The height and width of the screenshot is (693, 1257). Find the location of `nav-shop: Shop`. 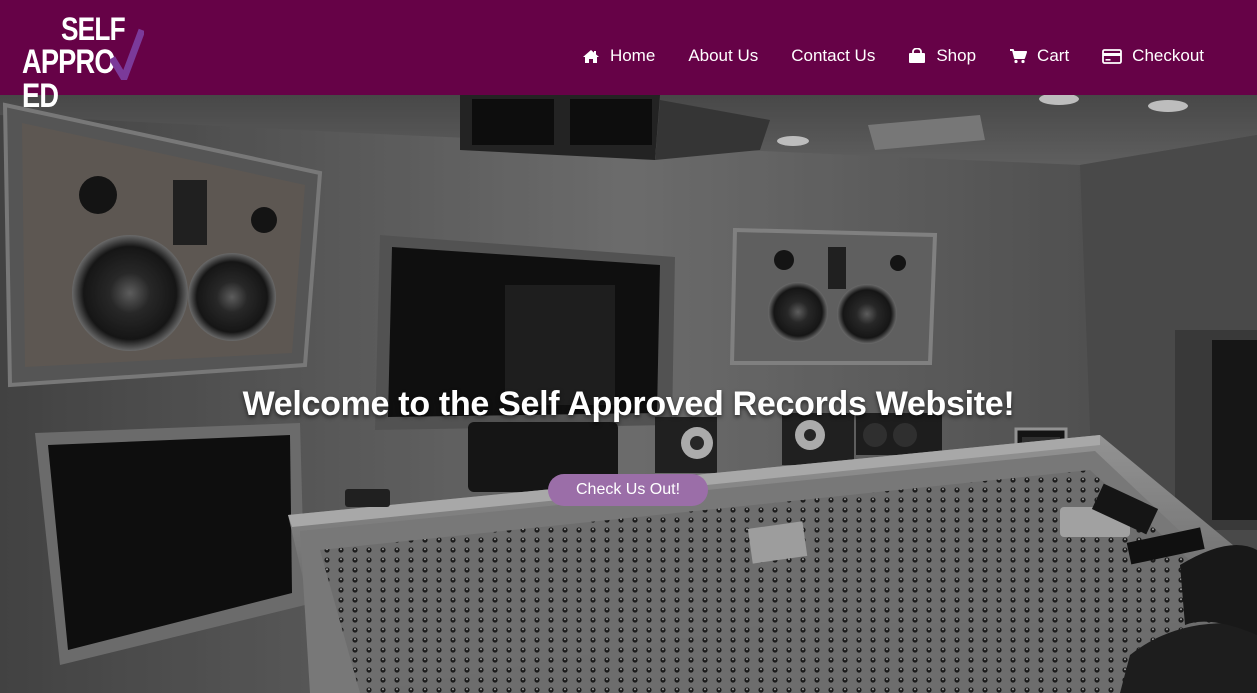

nav-shop: Shop is located at coordinates (942, 56).